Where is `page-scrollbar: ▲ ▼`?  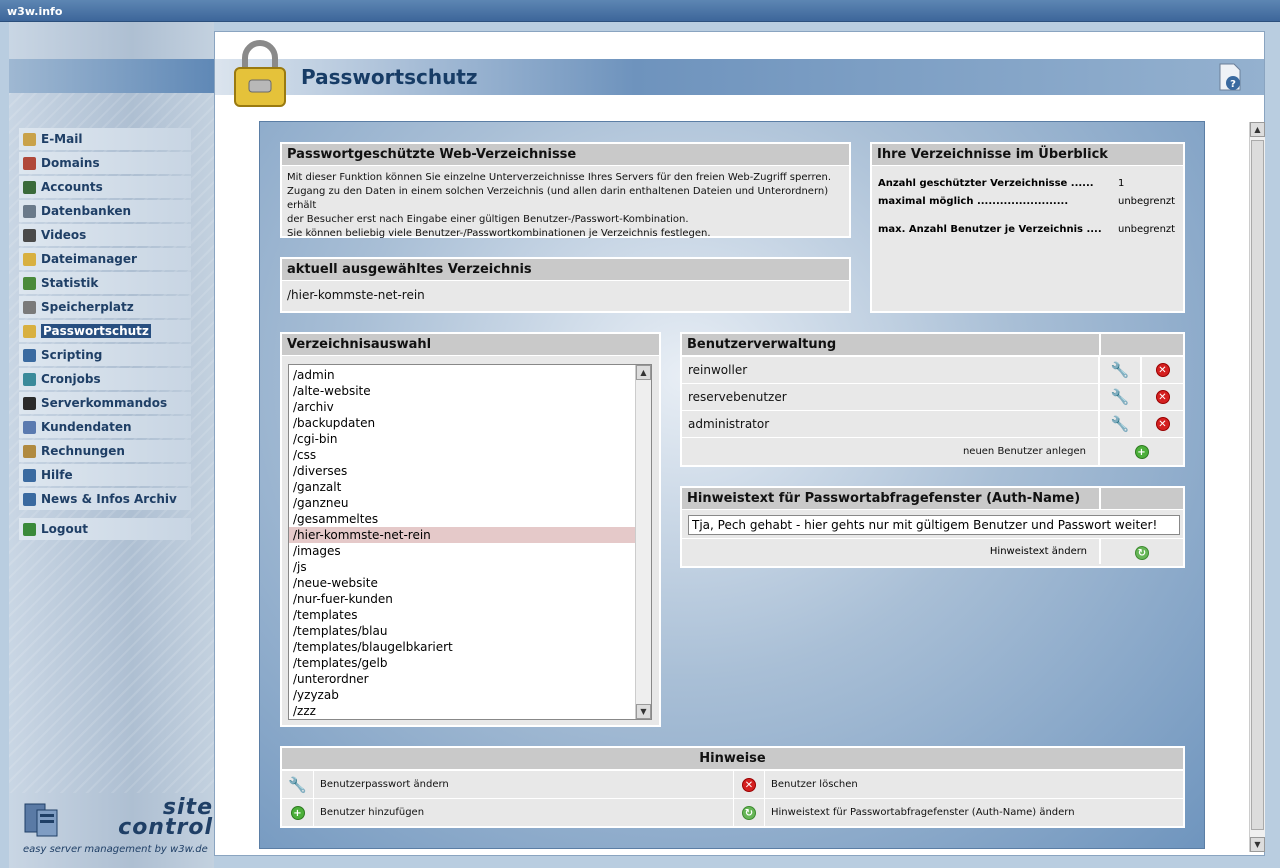 page-scrollbar: ▲ ▼ is located at coordinates (1257, 487).